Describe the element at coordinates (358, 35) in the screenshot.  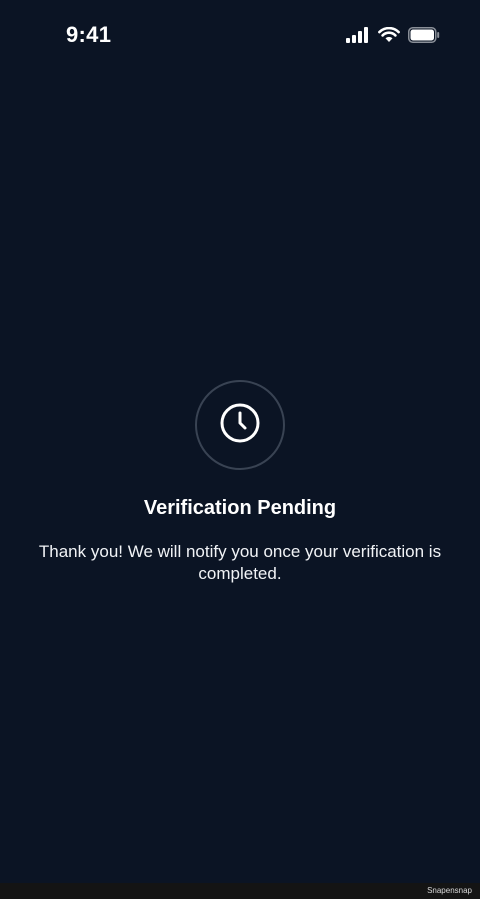
I see `cellular-signal-icon` at that location.